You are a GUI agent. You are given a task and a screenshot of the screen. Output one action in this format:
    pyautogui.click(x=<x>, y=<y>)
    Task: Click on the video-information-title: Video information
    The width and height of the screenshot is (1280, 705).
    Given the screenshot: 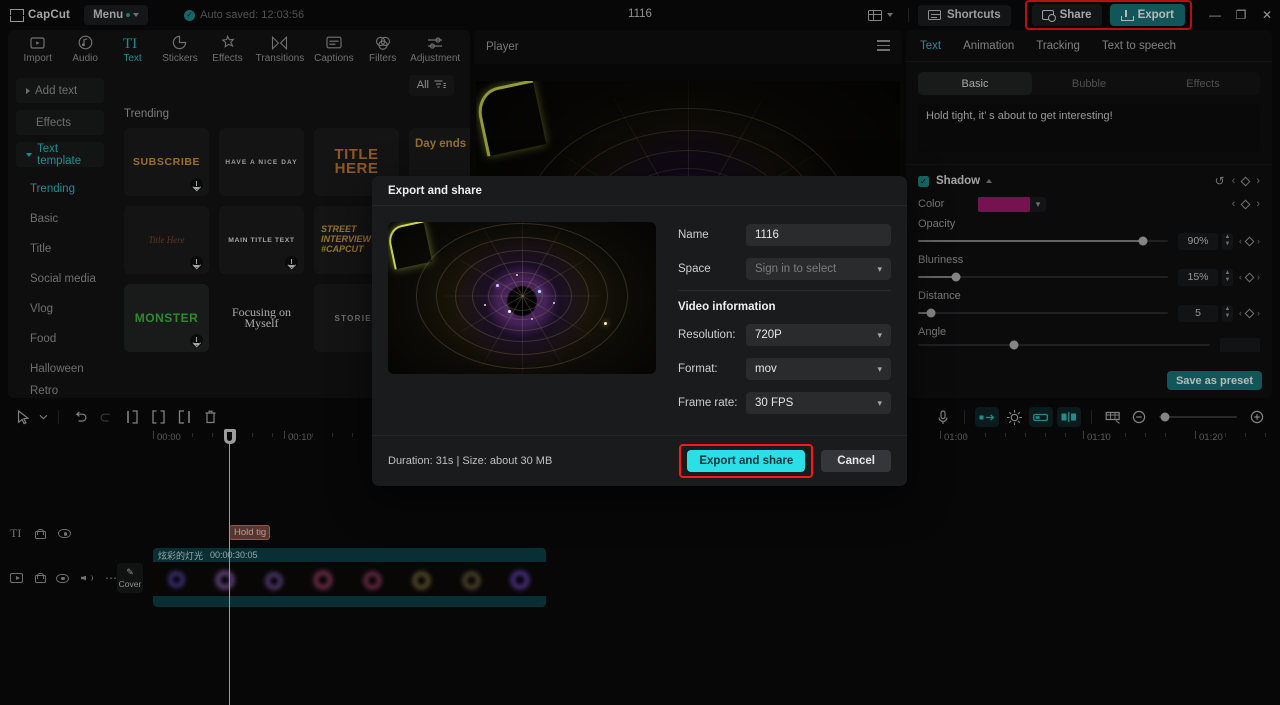 What is the action you would take?
    pyautogui.click(x=727, y=307)
    